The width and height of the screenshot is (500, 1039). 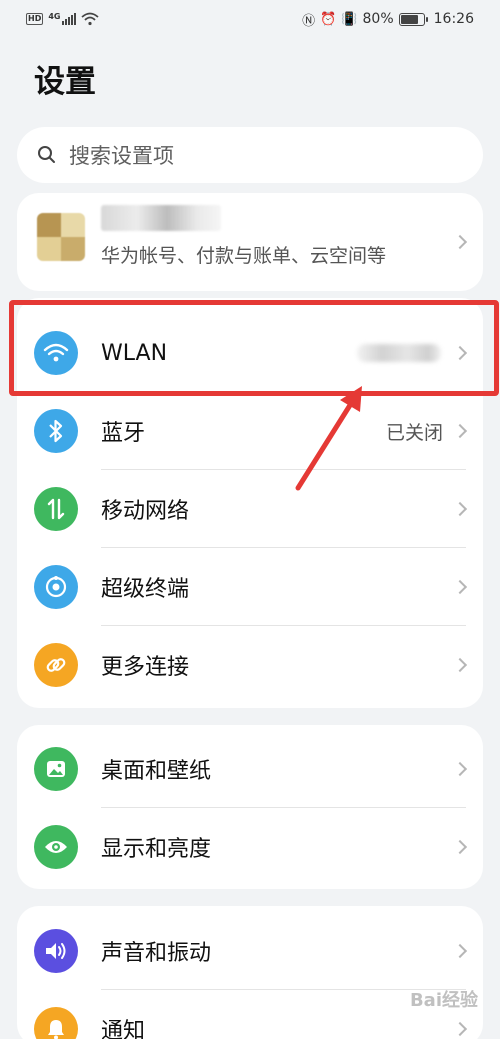 I want to click on settings-item-label: 桌面和壁纸, so click(x=156, y=771).